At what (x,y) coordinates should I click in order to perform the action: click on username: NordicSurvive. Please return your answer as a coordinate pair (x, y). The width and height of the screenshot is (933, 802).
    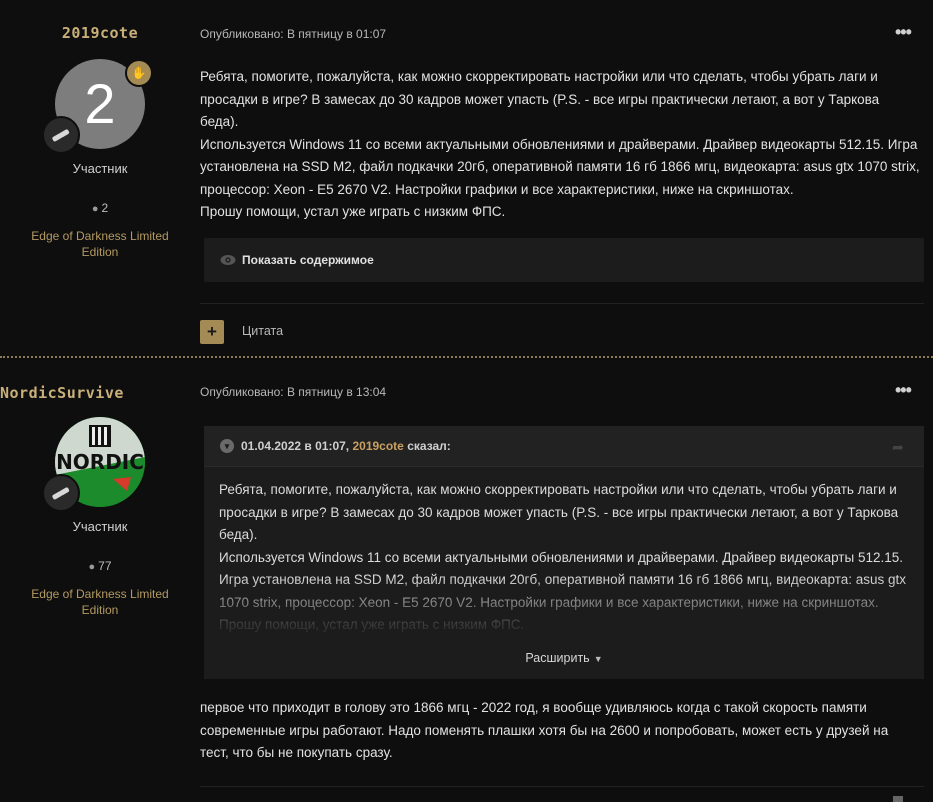
    Looking at the image, I should click on (100, 393).